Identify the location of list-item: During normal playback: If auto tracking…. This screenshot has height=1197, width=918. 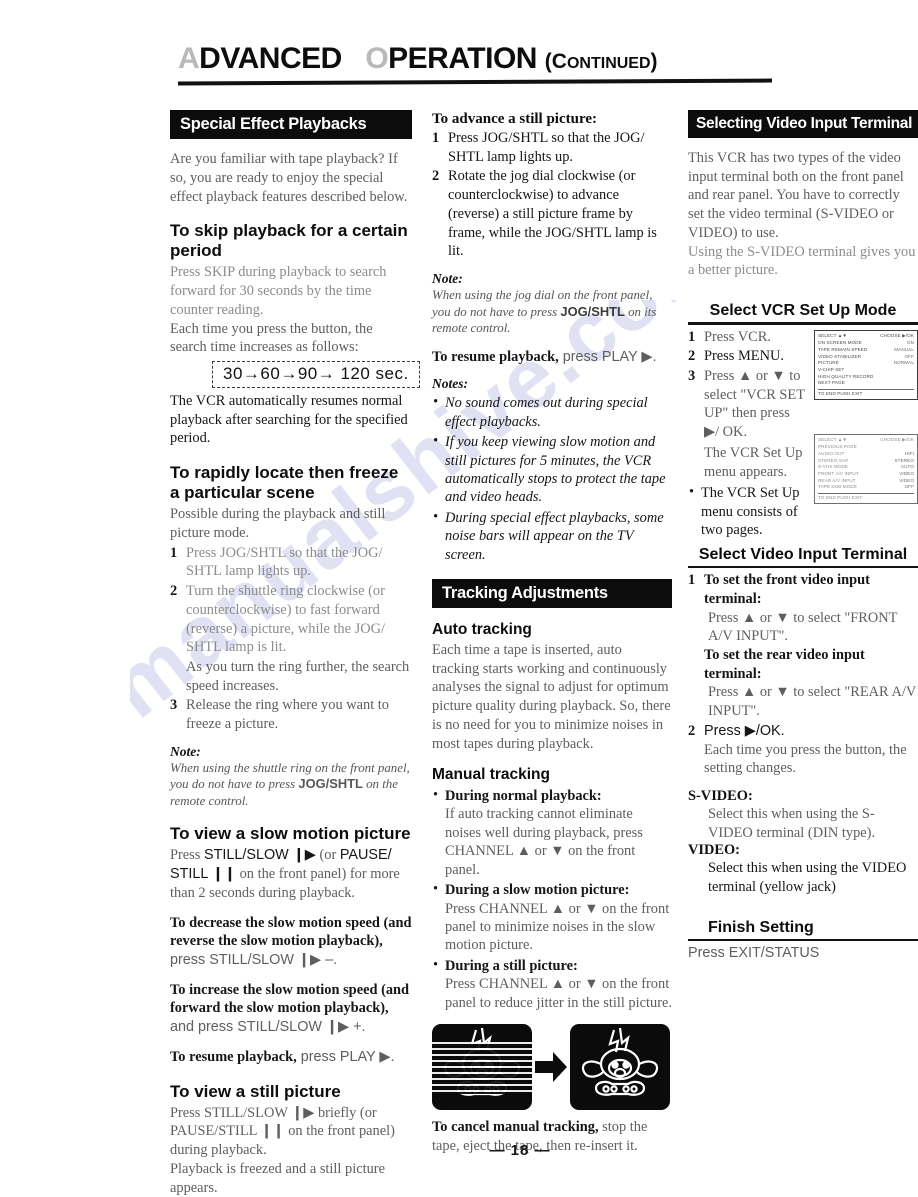
(552, 832).